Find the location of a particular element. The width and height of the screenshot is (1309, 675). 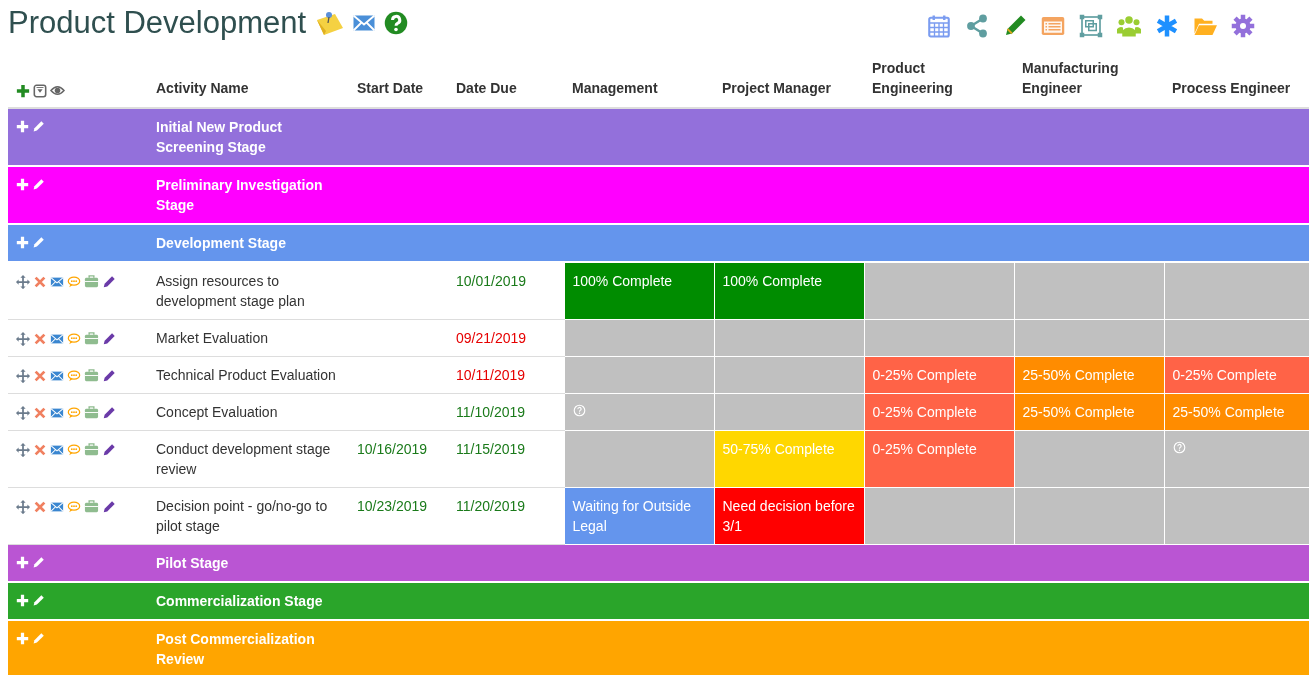

frame-icon is located at coordinates (1091, 26).